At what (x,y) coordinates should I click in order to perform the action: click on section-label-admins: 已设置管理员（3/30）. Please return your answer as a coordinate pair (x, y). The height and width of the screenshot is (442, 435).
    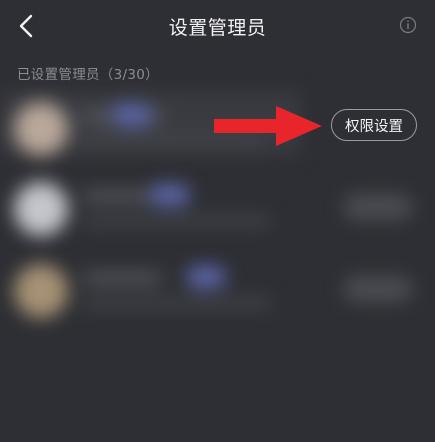
    Looking at the image, I should click on (88, 75).